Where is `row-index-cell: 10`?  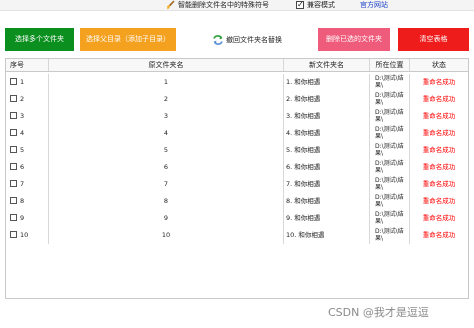
row-index-cell: 10 is located at coordinates (27, 235).